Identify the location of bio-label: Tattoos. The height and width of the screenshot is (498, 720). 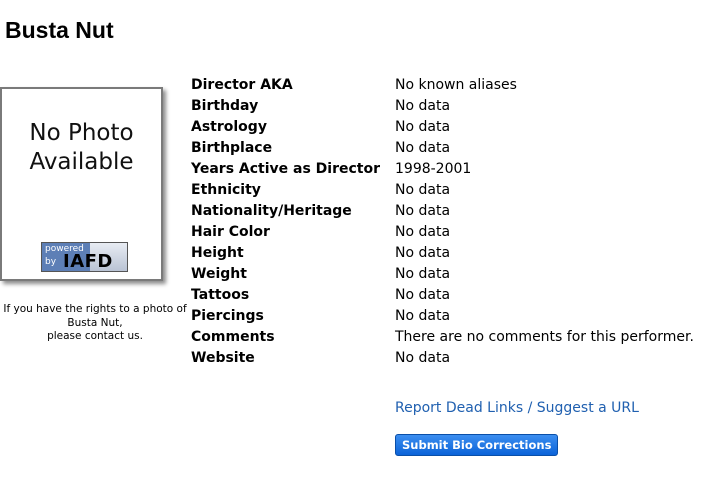
(220, 295).